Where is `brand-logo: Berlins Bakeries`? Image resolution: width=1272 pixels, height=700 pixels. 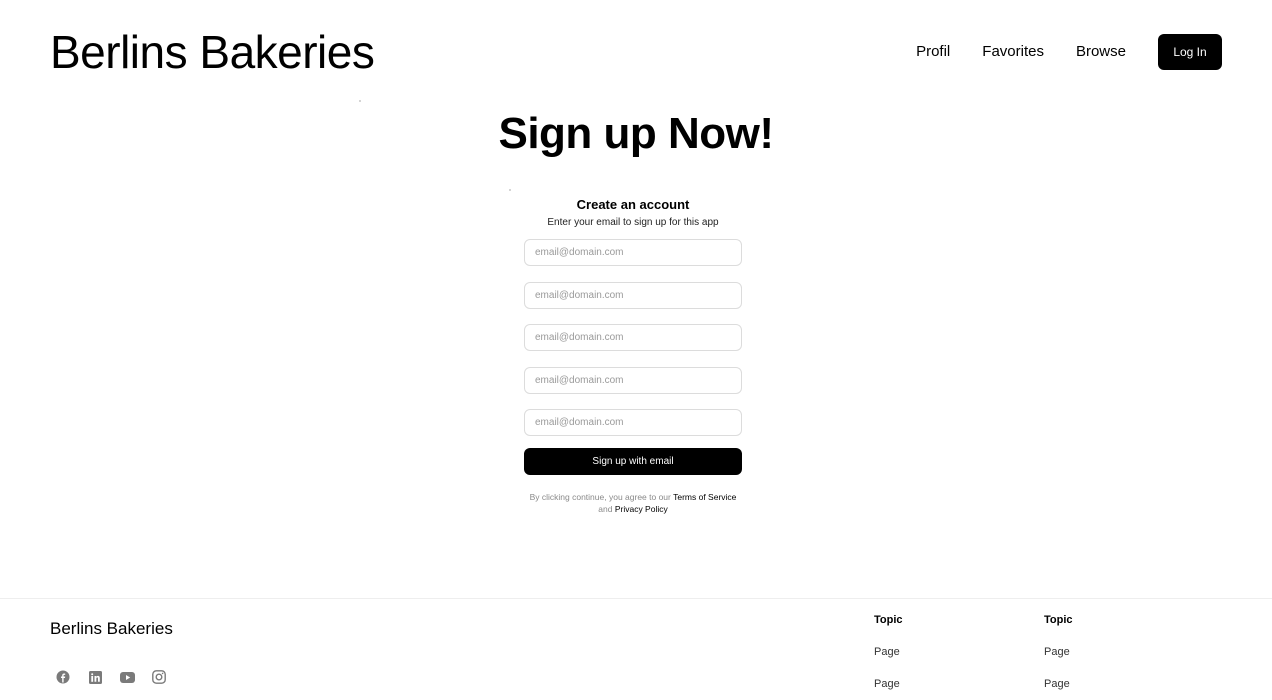
brand-logo: Berlins Bakeries is located at coordinates (212, 52).